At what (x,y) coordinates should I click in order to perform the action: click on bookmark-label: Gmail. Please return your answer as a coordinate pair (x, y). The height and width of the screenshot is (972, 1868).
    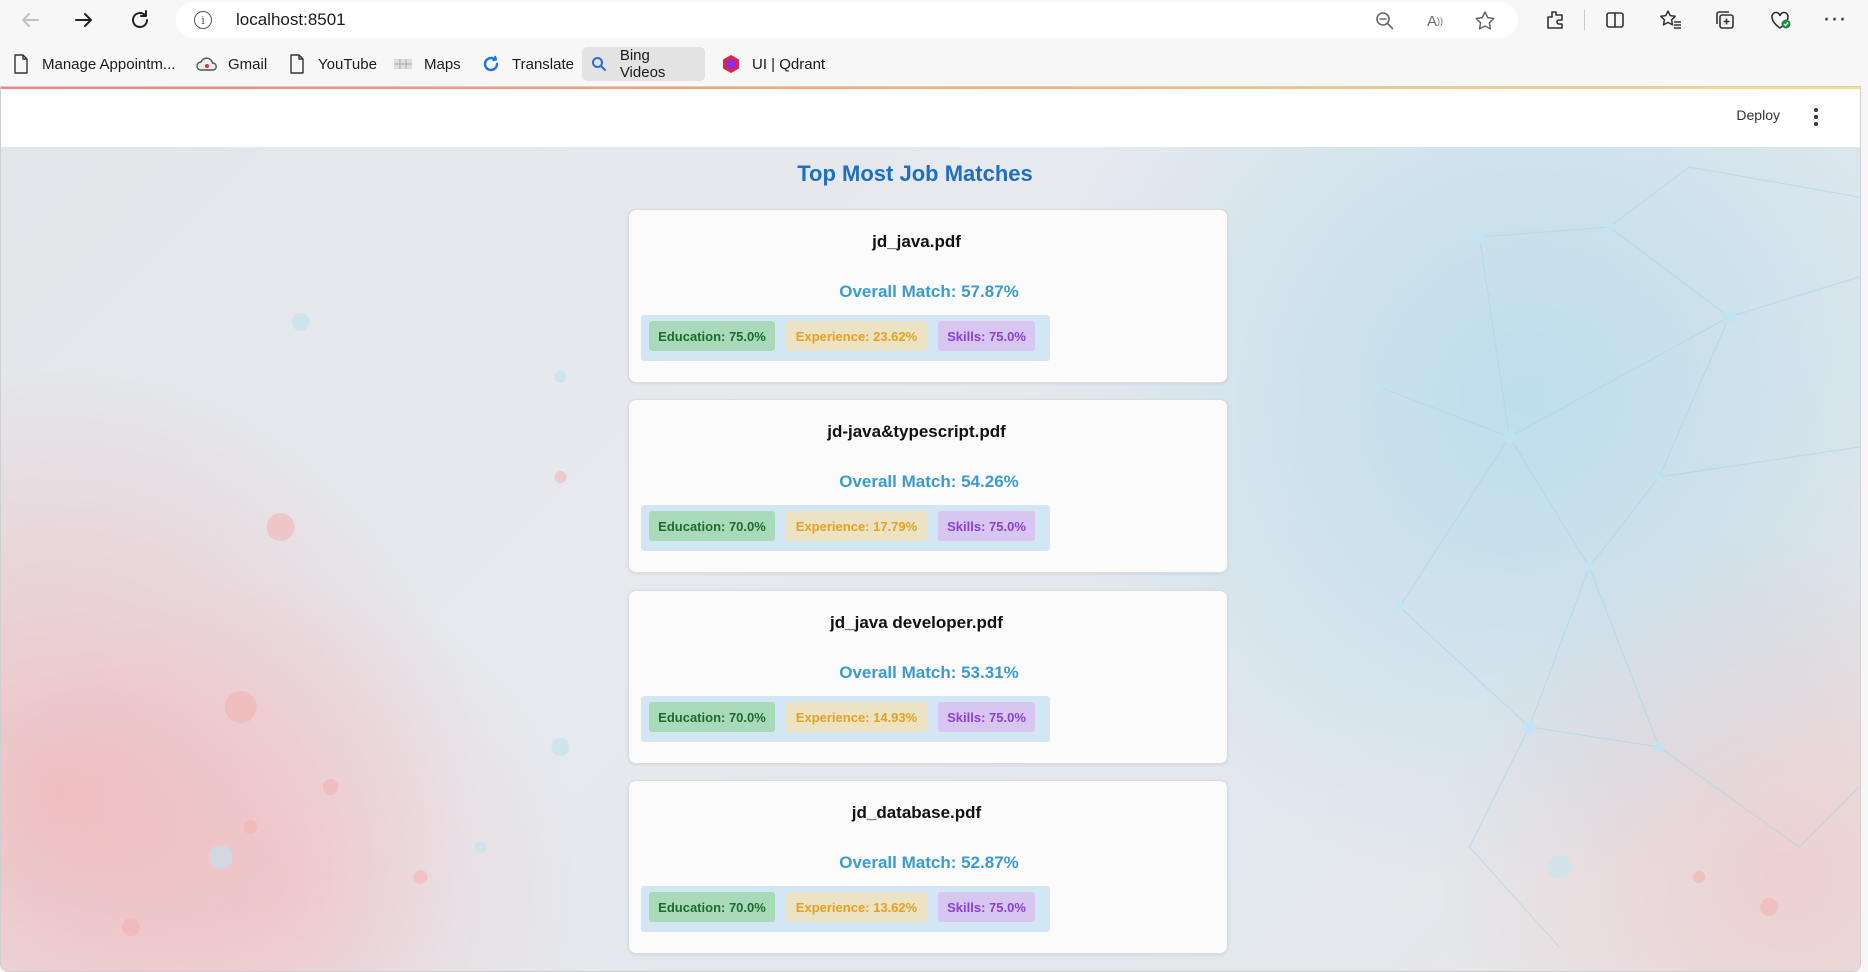
    Looking at the image, I should click on (248, 64).